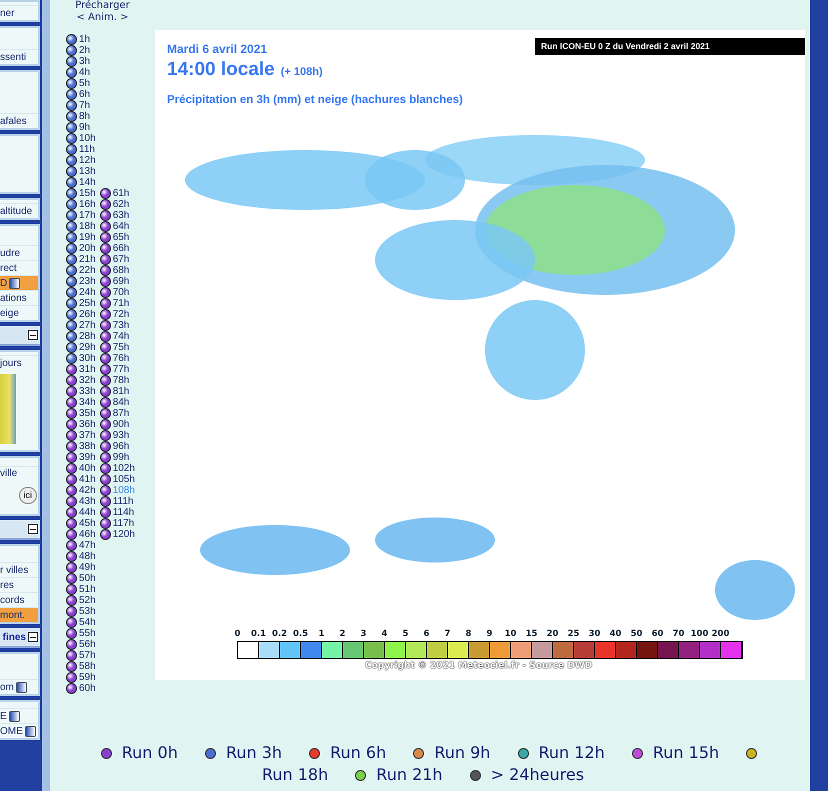 This screenshot has height=791, width=828. I want to click on hour-link: 74h, so click(117, 336).